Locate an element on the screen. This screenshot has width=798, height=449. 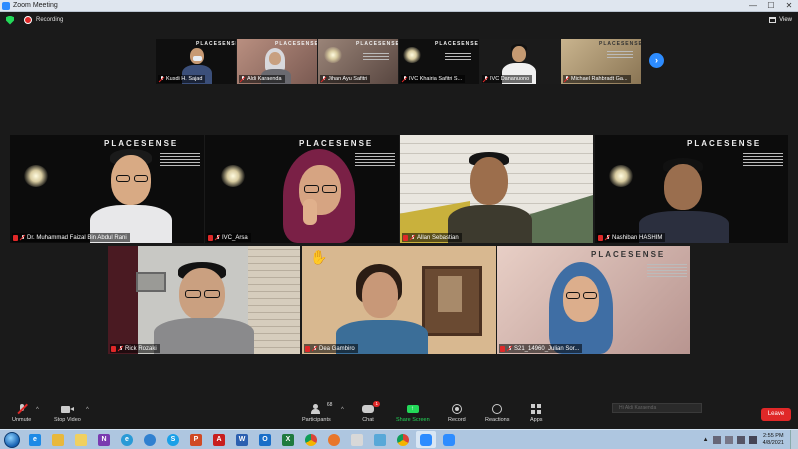
taskbar-skype-icon: S is located at coordinates (173, 439).